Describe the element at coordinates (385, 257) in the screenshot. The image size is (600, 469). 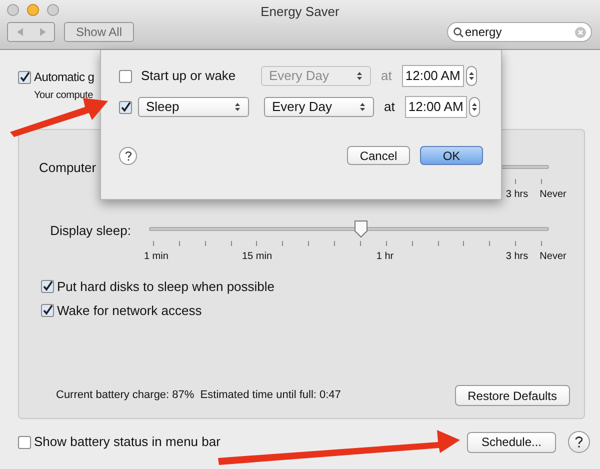
I see `tick-label: 1 hr` at that location.